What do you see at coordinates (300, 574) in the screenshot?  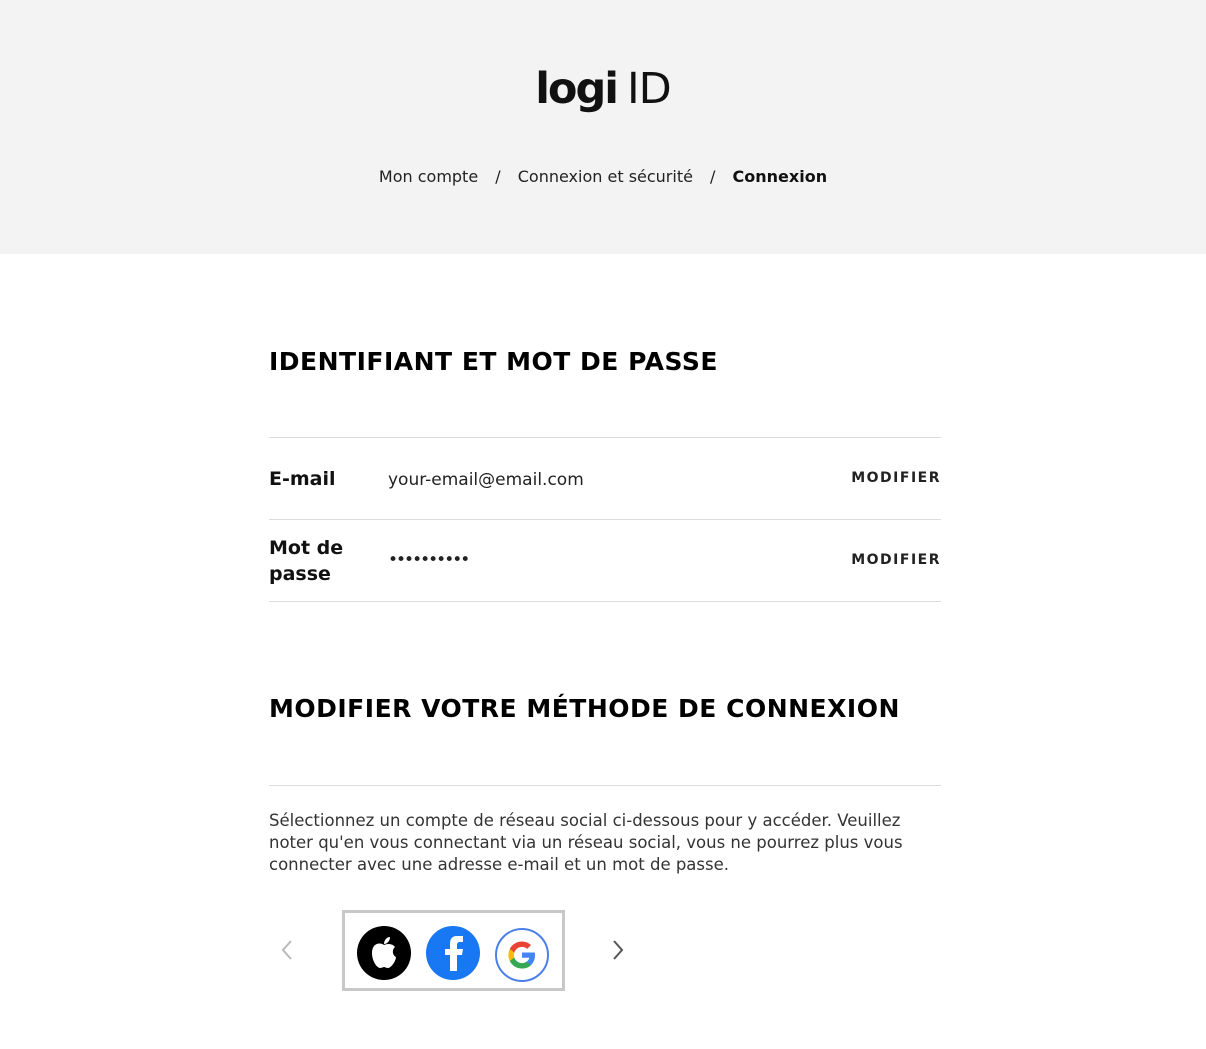 I see `password-label-line2: passe` at bounding box center [300, 574].